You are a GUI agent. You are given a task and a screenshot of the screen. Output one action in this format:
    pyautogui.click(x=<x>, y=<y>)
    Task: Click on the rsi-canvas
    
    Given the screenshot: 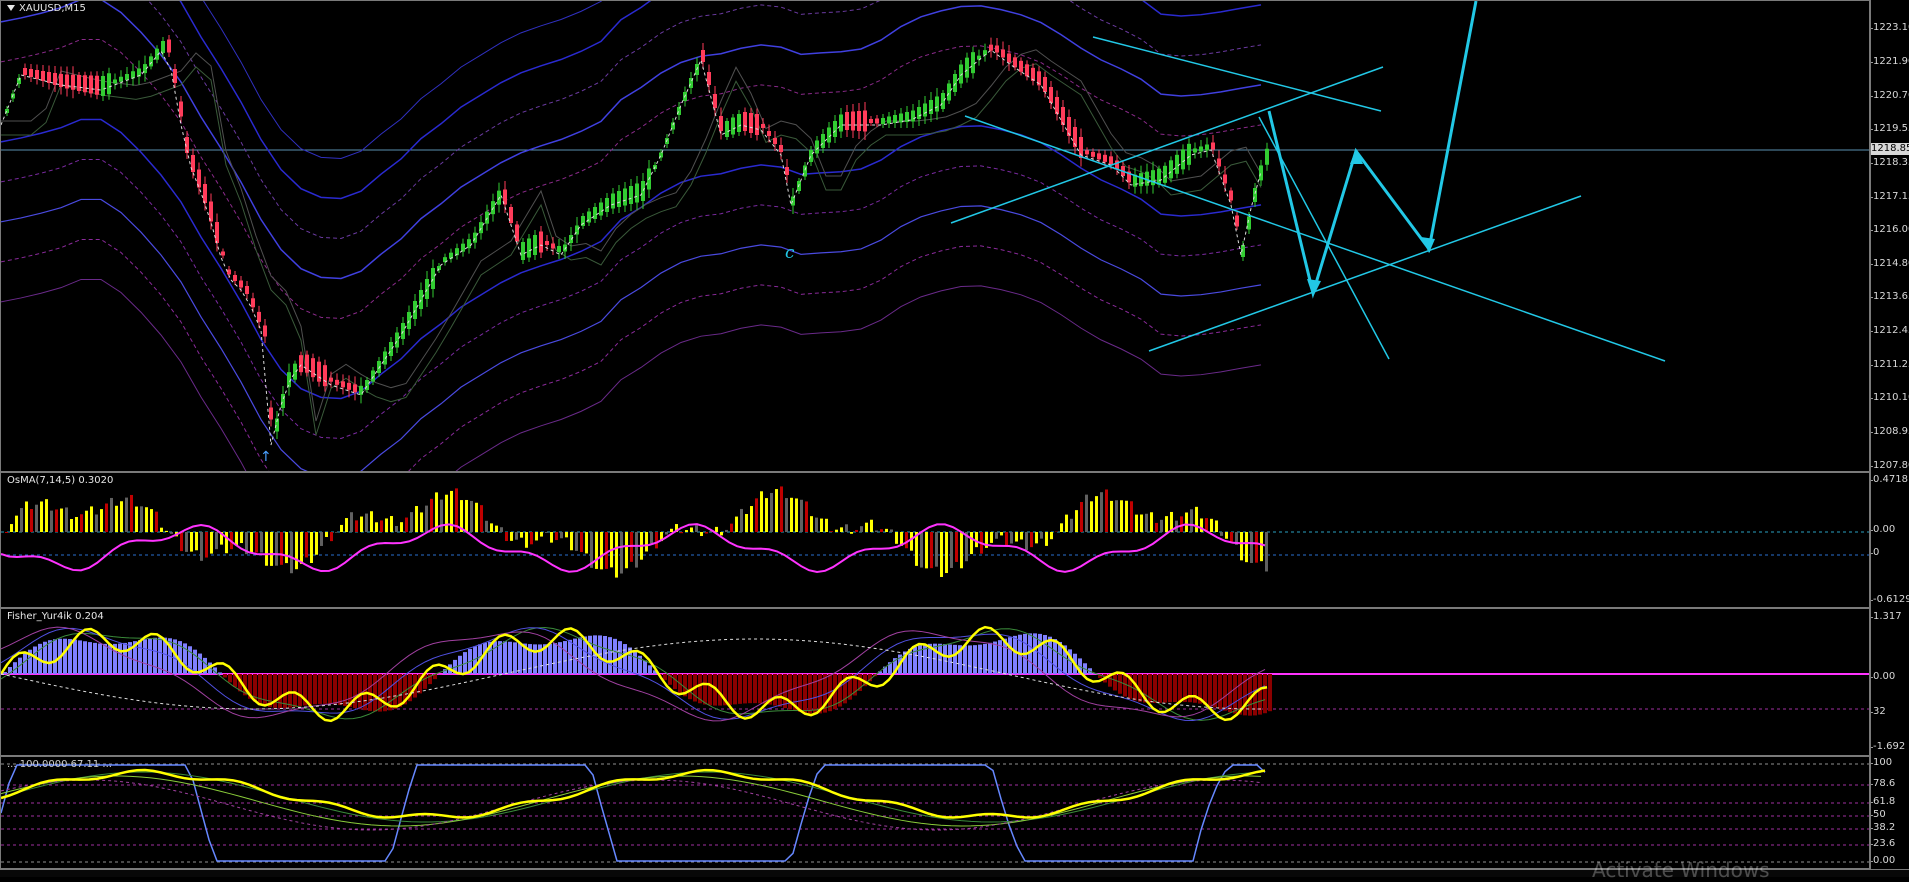 What is the action you would take?
    pyautogui.click(x=935, y=813)
    